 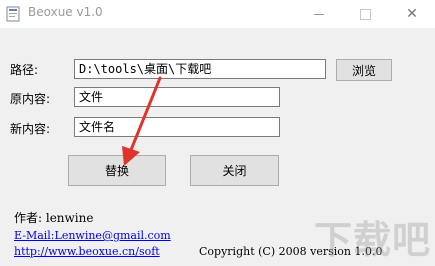 What do you see at coordinates (234, 170) in the screenshot?
I see `close-button: 关闭` at bounding box center [234, 170].